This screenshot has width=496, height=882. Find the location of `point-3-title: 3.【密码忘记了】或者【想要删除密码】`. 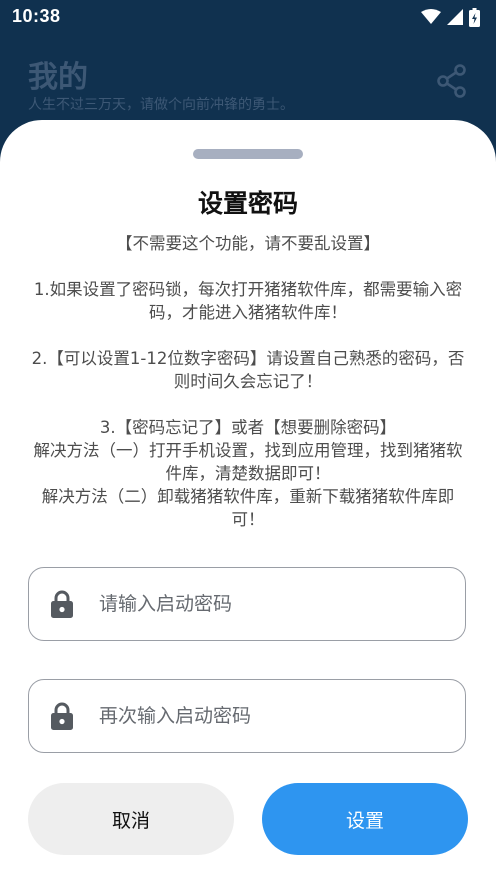

point-3-title: 3.【密码忘记了】或者【想要删除密码】 is located at coordinates (248, 427).